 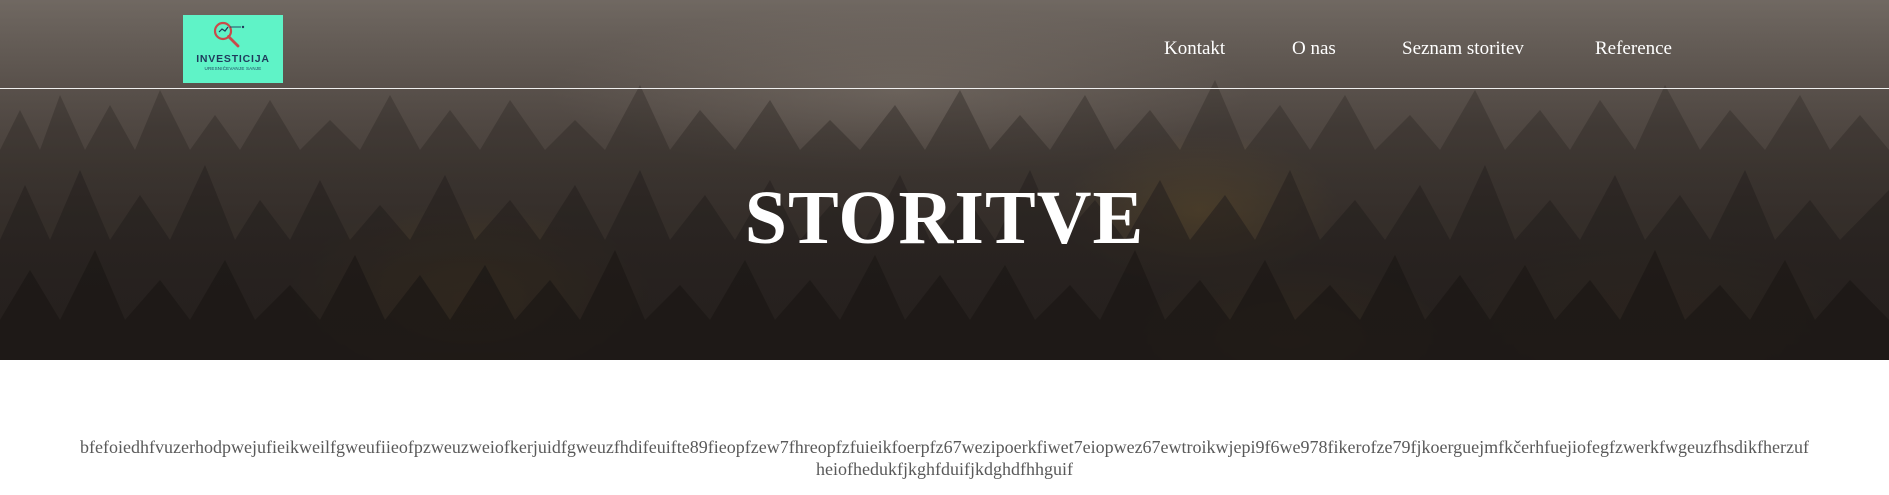 I want to click on page-title: STORITVE, so click(x=944, y=218).